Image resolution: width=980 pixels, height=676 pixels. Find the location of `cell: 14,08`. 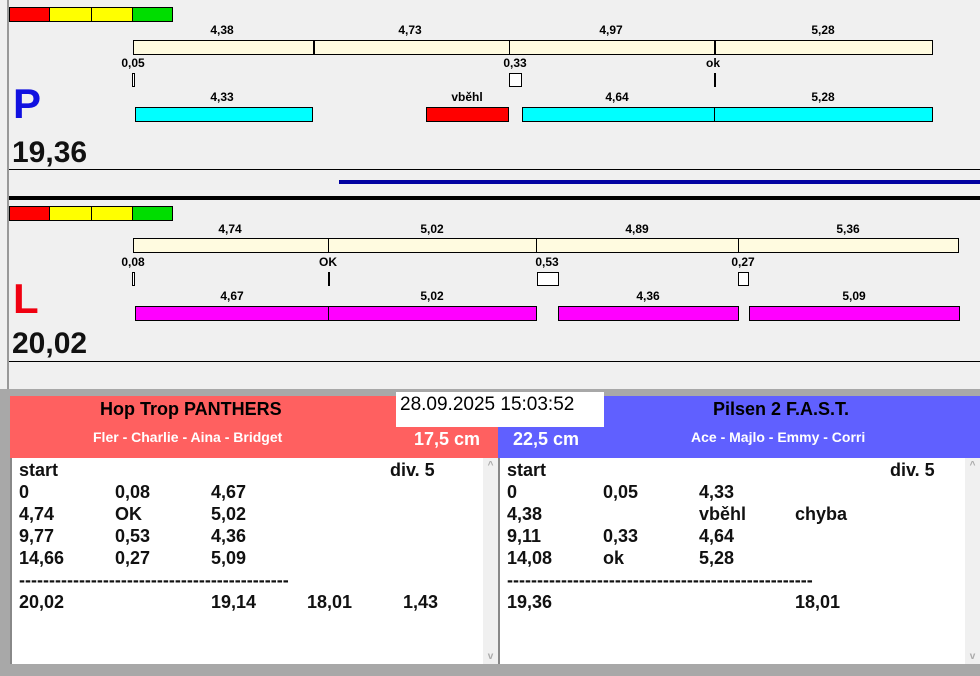

cell: 14,08 is located at coordinates (530, 558).